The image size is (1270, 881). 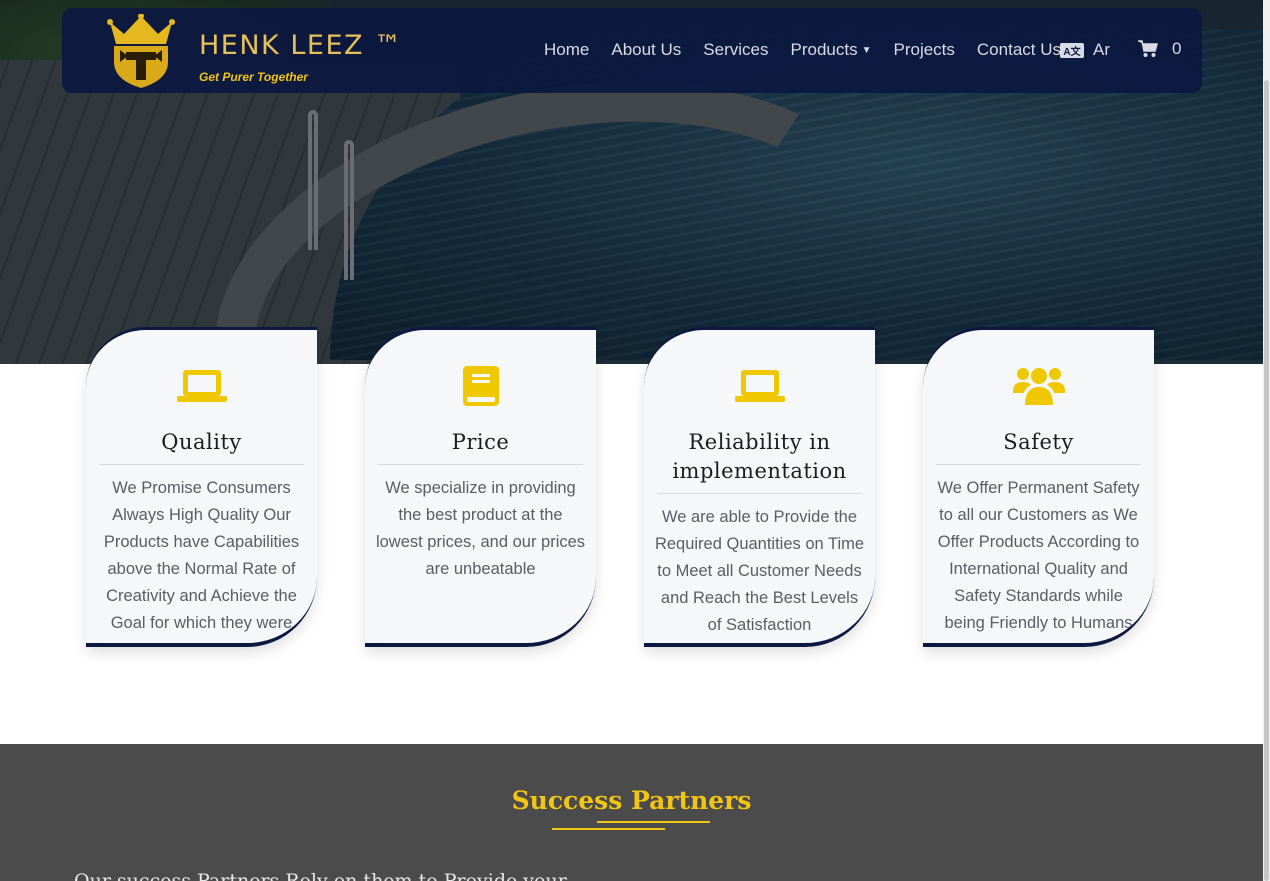 What do you see at coordinates (1159, 49) in the screenshot?
I see `cart-button: 0` at bounding box center [1159, 49].